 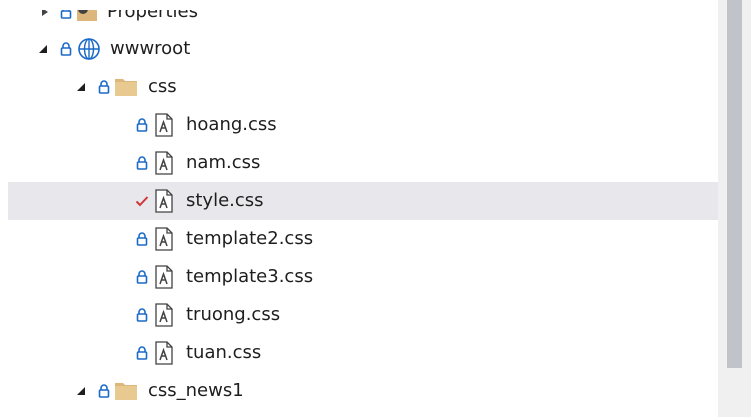 What do you see at coordinates (162, 86) in the screenshot?
I see `tree-item-label: css` at bounding box center [162, 86].